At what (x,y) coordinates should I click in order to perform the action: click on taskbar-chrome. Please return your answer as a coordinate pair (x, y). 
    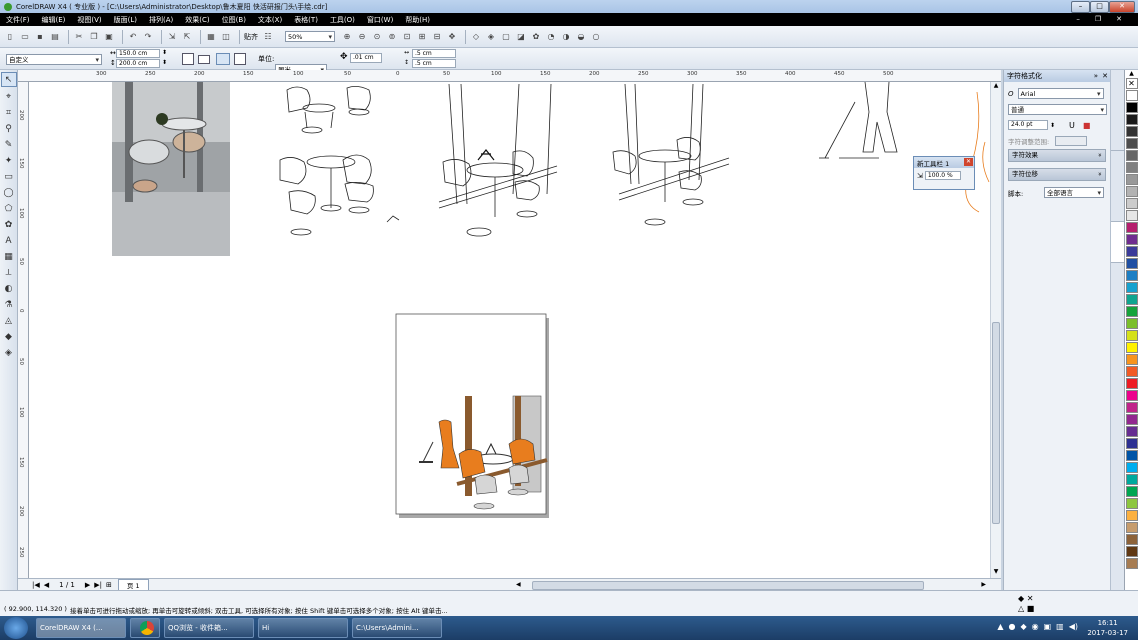
    Looking at the image, I should click on (145, 628).